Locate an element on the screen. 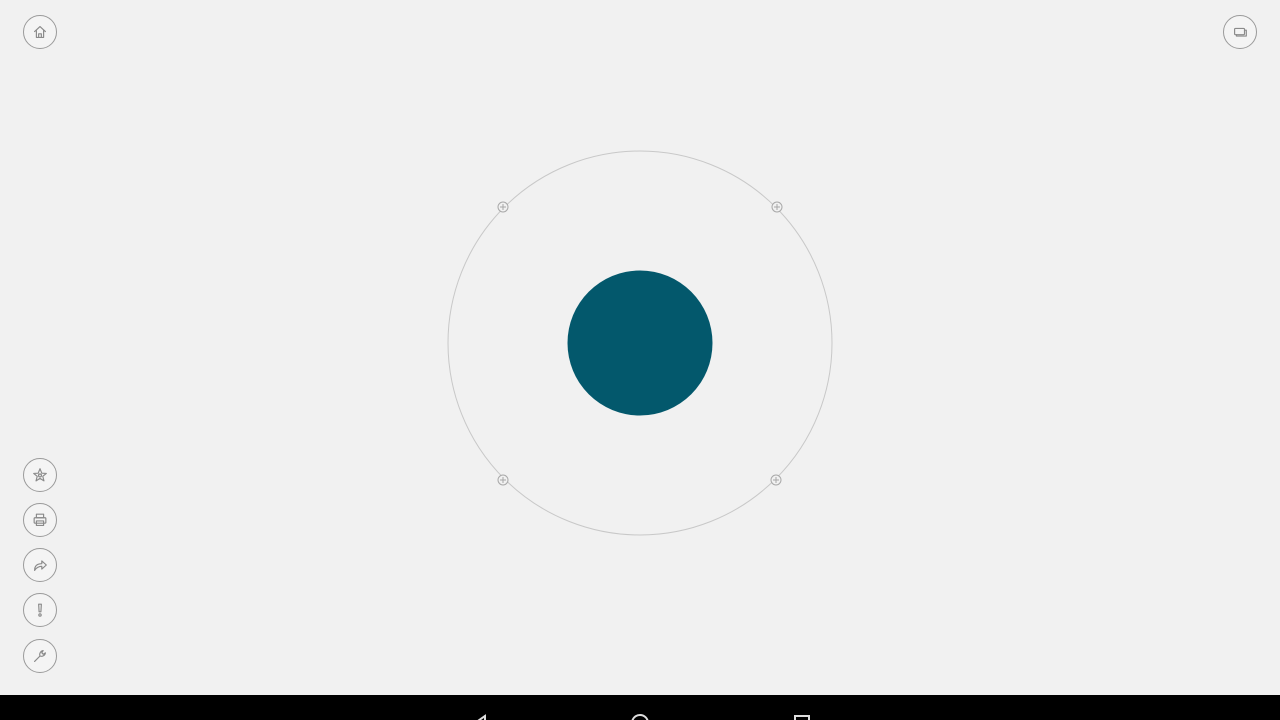 Image resolution: width=1280 pixels, height=720 pixels. settings-button is located at coordinates (40, 656).